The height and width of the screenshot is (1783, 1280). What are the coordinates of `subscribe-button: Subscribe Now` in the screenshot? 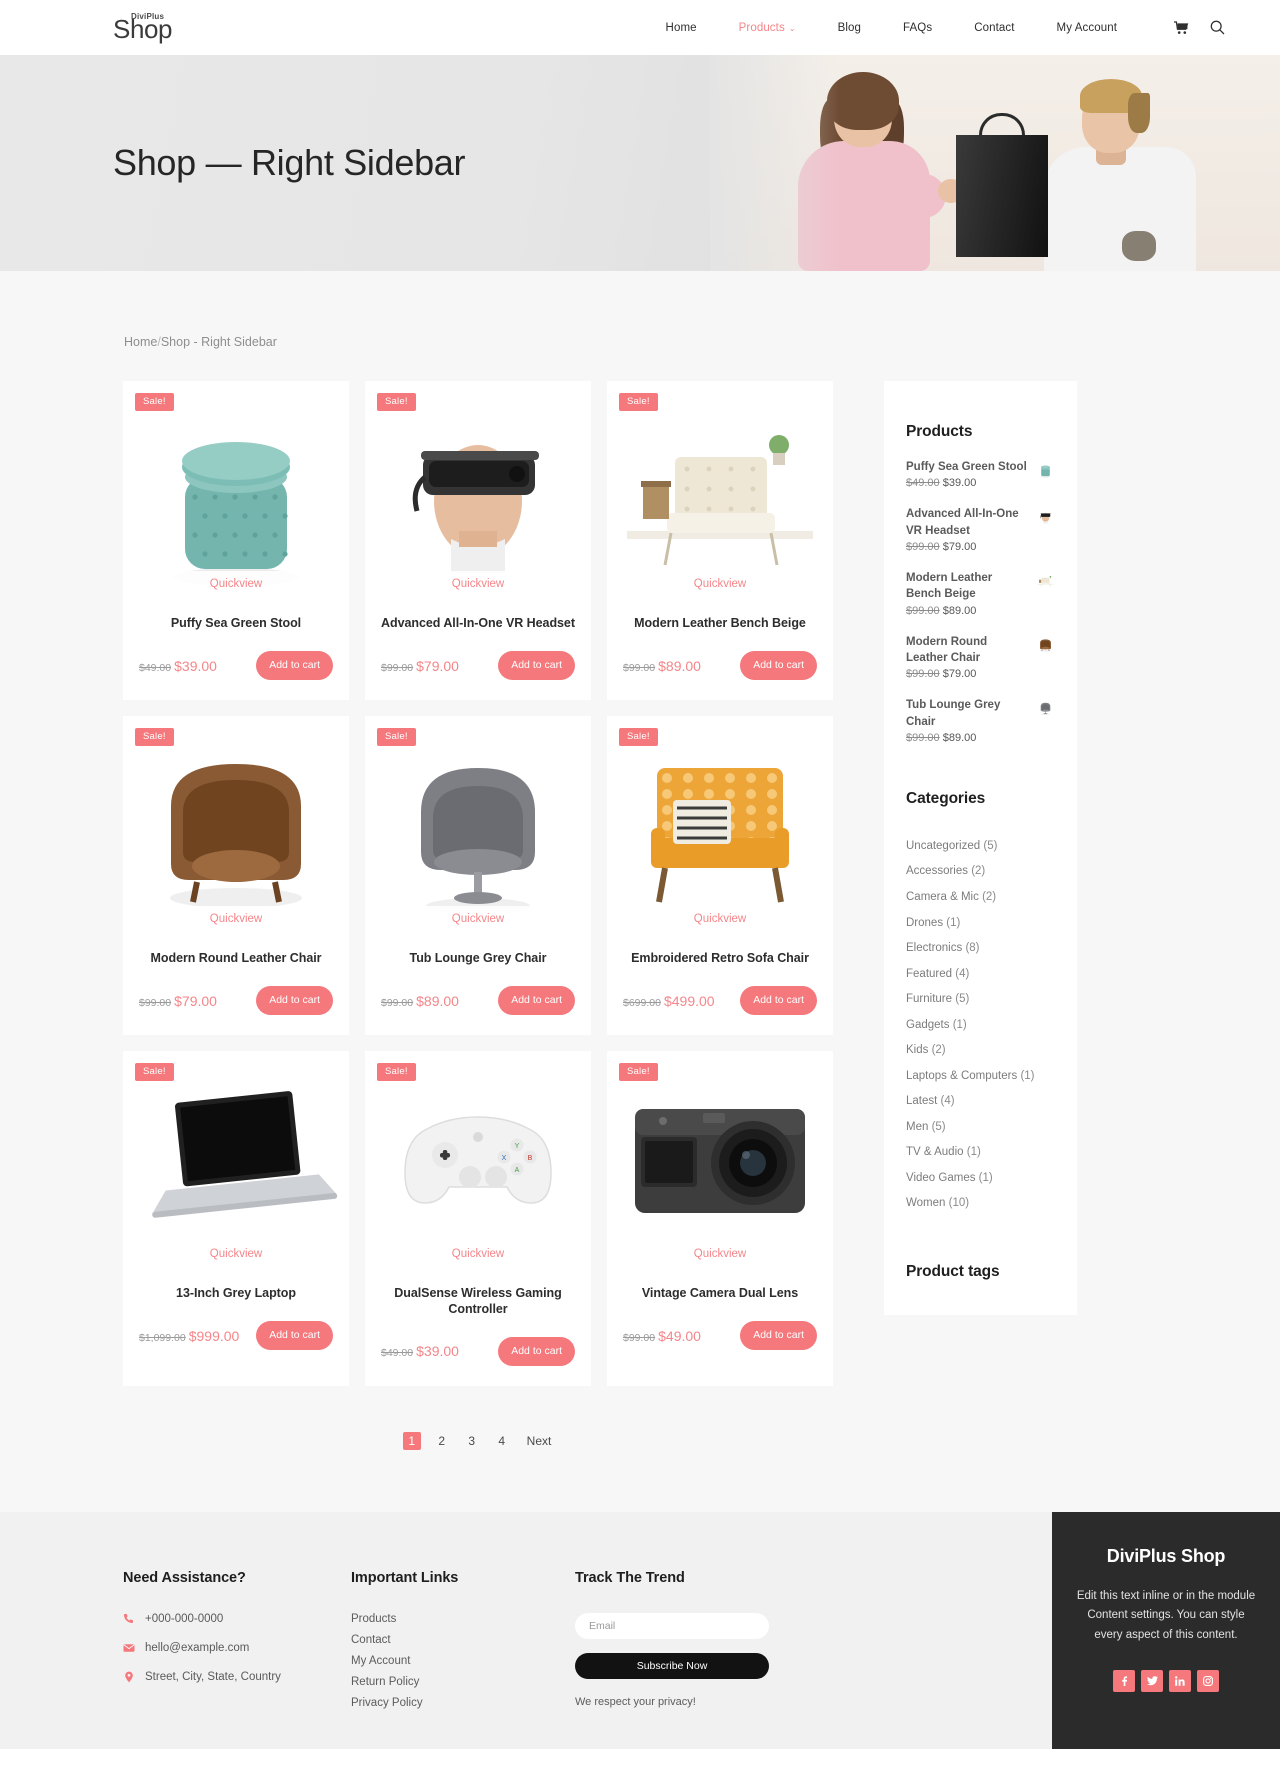 It's located at (672, 1665).